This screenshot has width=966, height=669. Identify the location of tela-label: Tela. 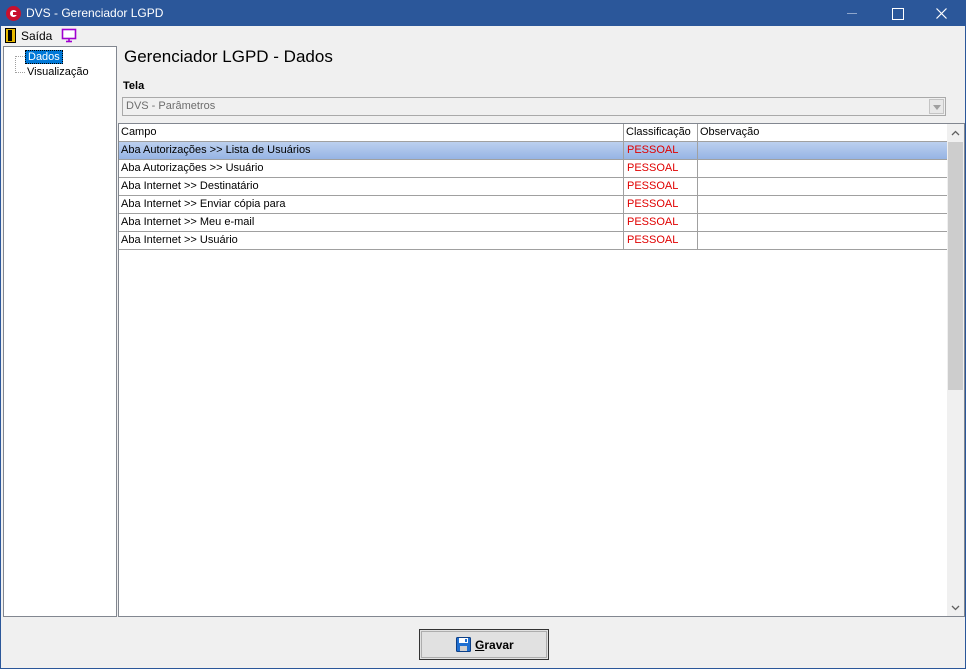
(134, 86).